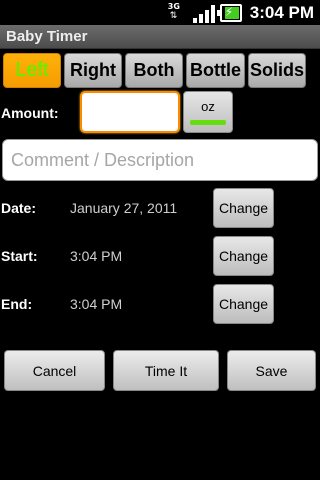 This screenshot has width=320, height=480. What do you see at coordinates (281, 12) in the screenshot?
I see `status-clock: 3:04 PM` at bounding box center [281, 12].